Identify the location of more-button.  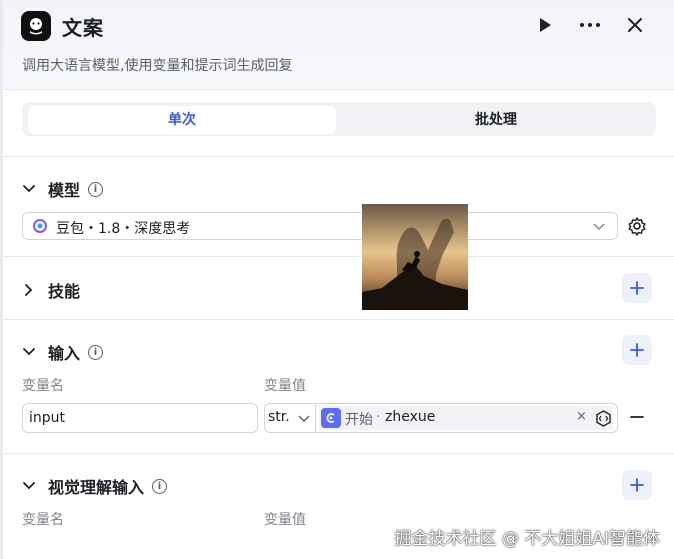
(590, 25).